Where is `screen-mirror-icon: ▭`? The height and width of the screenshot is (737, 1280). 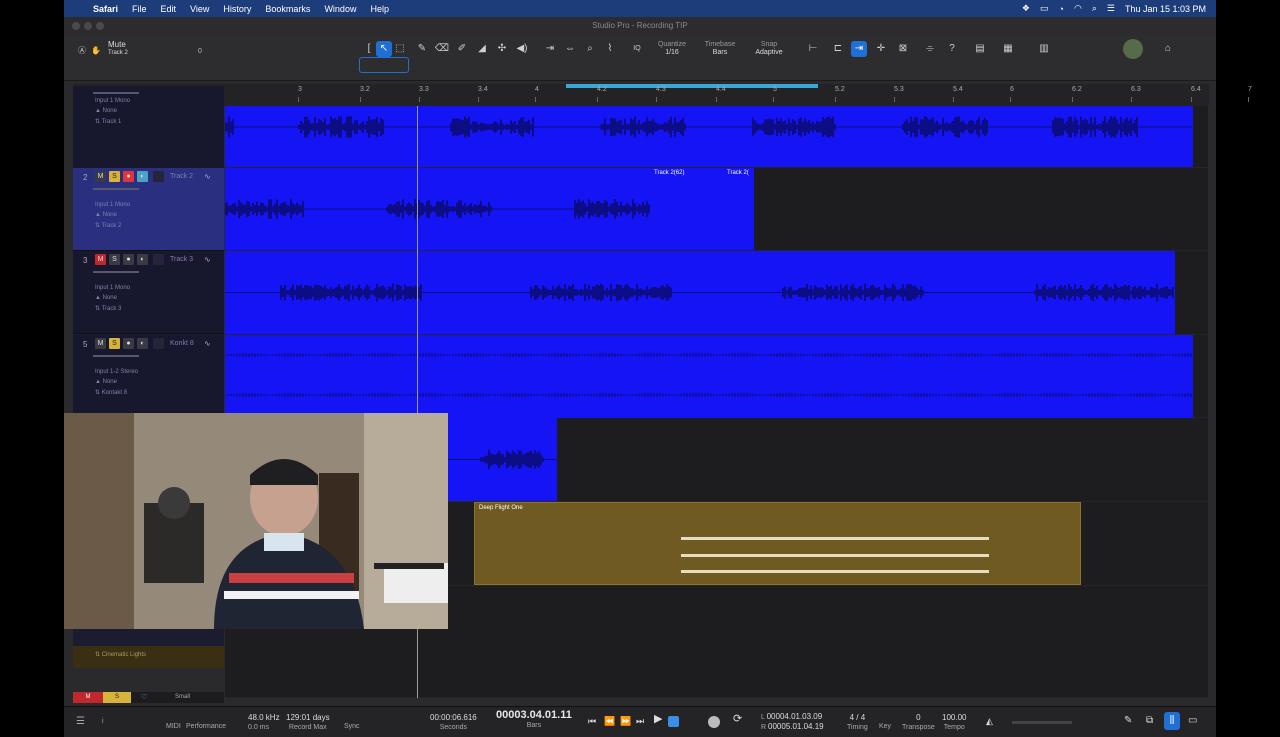 screen-mirror-icon: ▭ is located at coordinates (1044, 8).